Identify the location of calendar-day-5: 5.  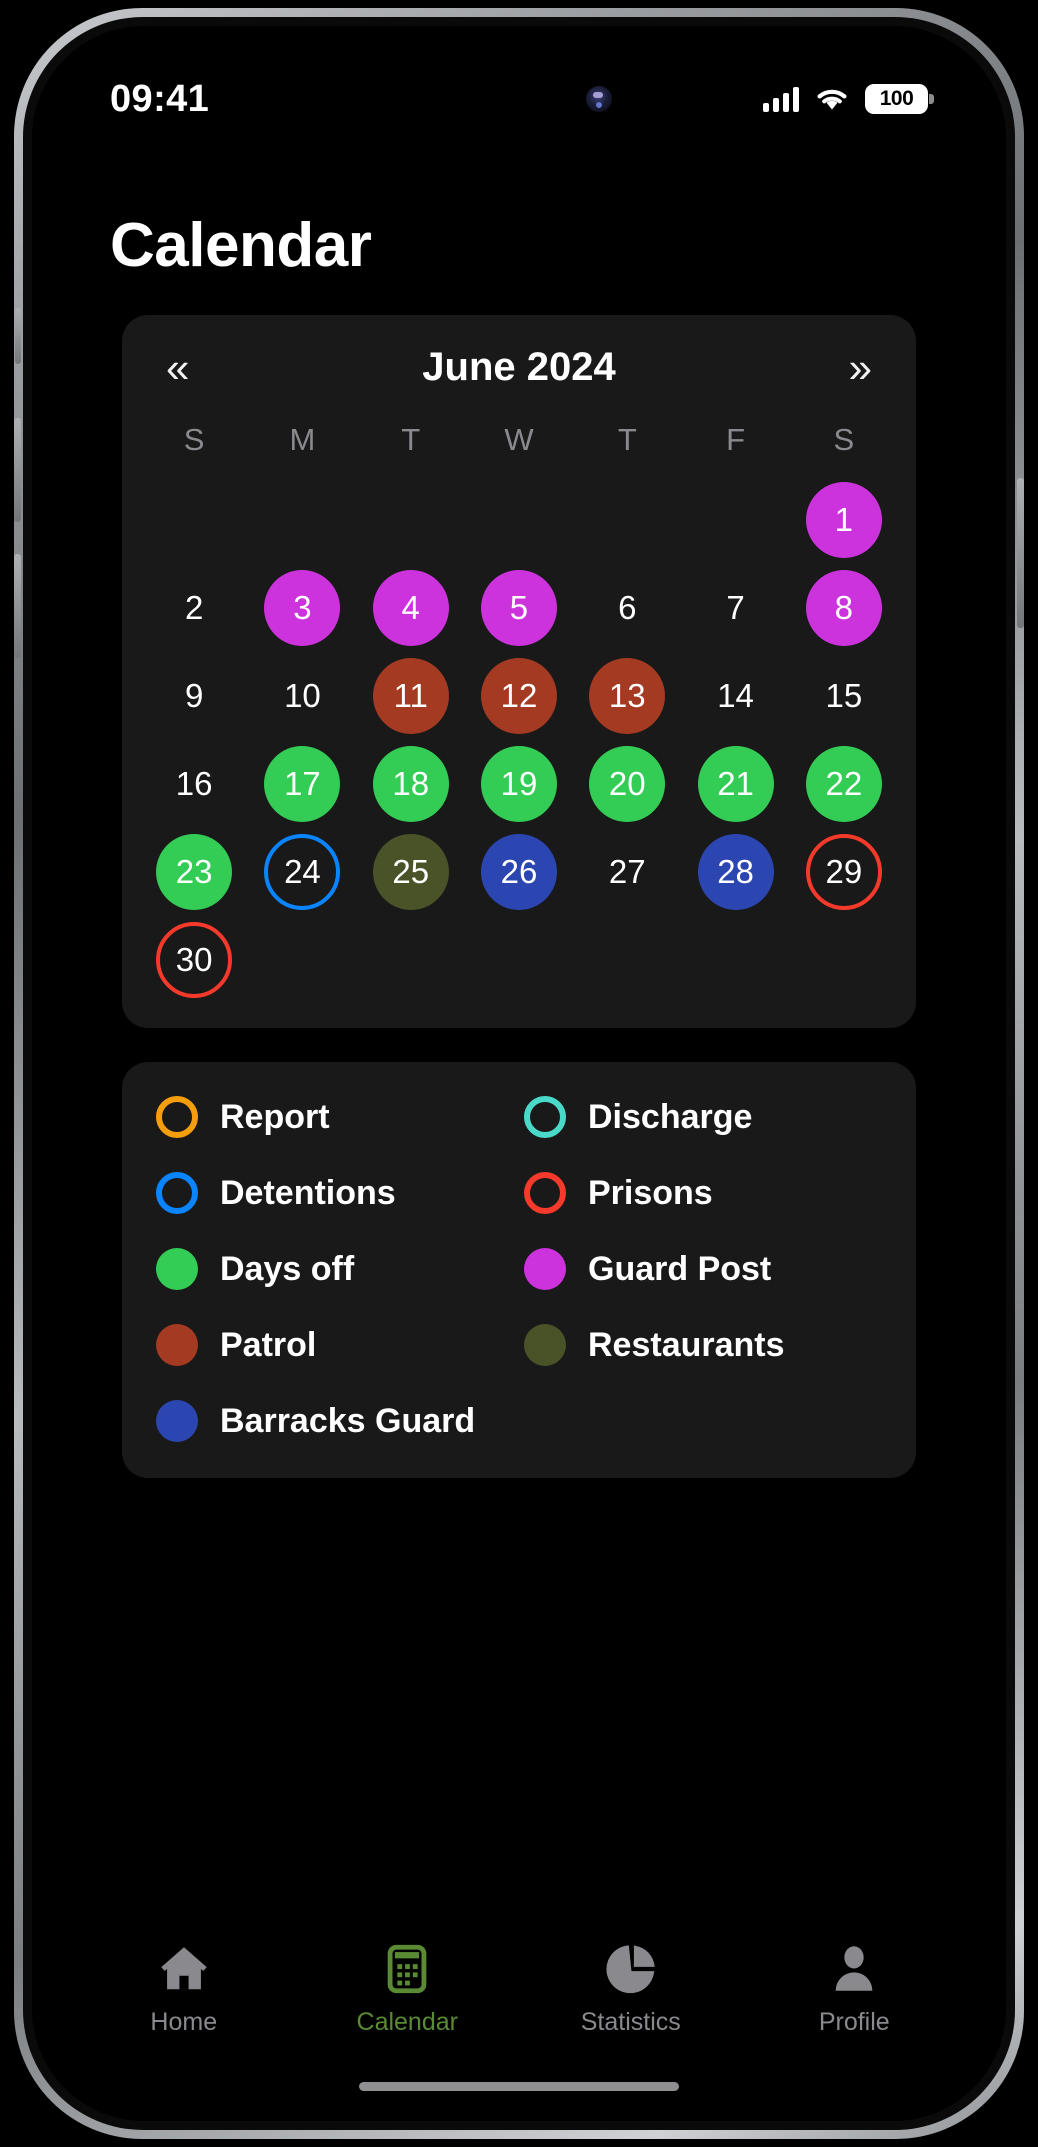
(519, 608).